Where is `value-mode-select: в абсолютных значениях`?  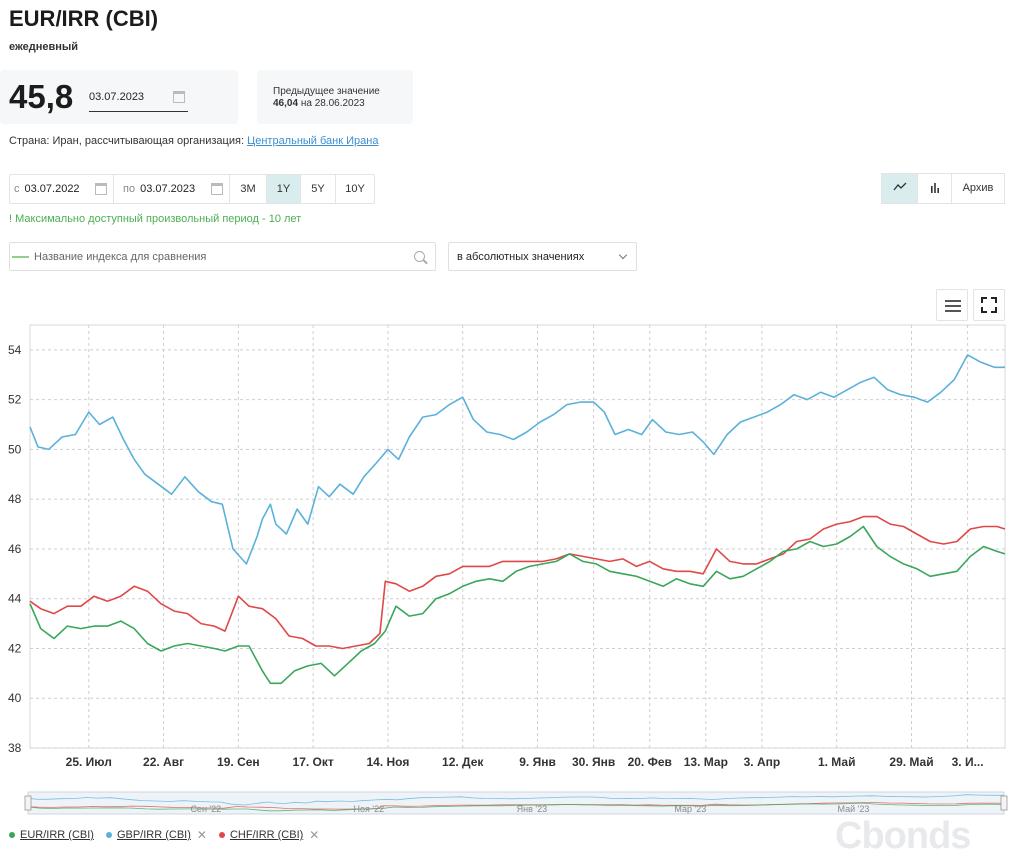 value-mode-select: в абсолютных значениях is located at coordinates (542, 256).